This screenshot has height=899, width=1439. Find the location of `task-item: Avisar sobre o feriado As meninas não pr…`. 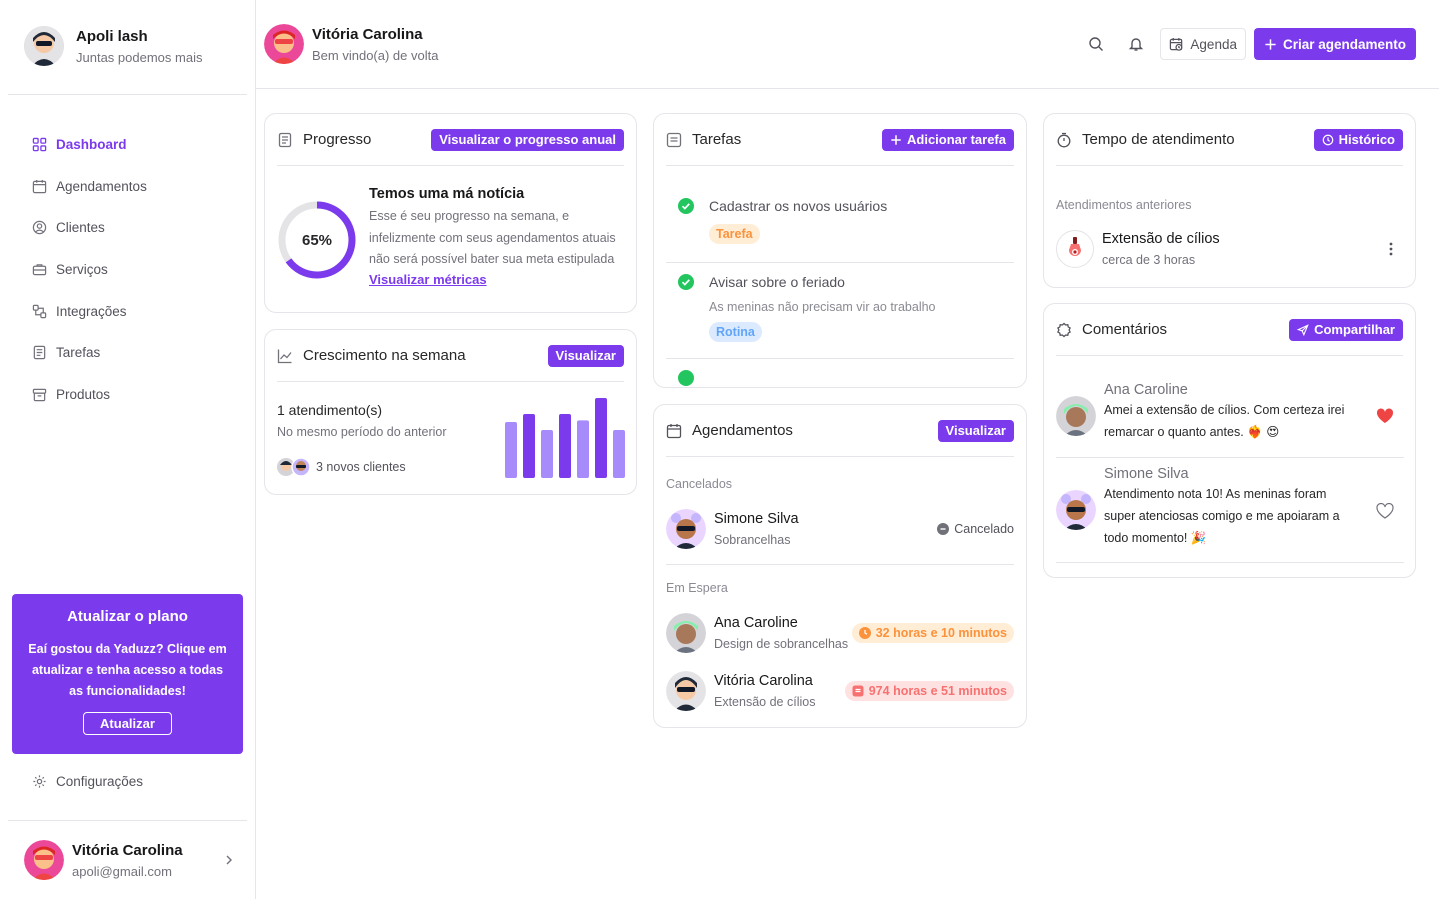

task-item: Avisar sobre o feriado As meninas não pr… is located at coordinates (840, 308).